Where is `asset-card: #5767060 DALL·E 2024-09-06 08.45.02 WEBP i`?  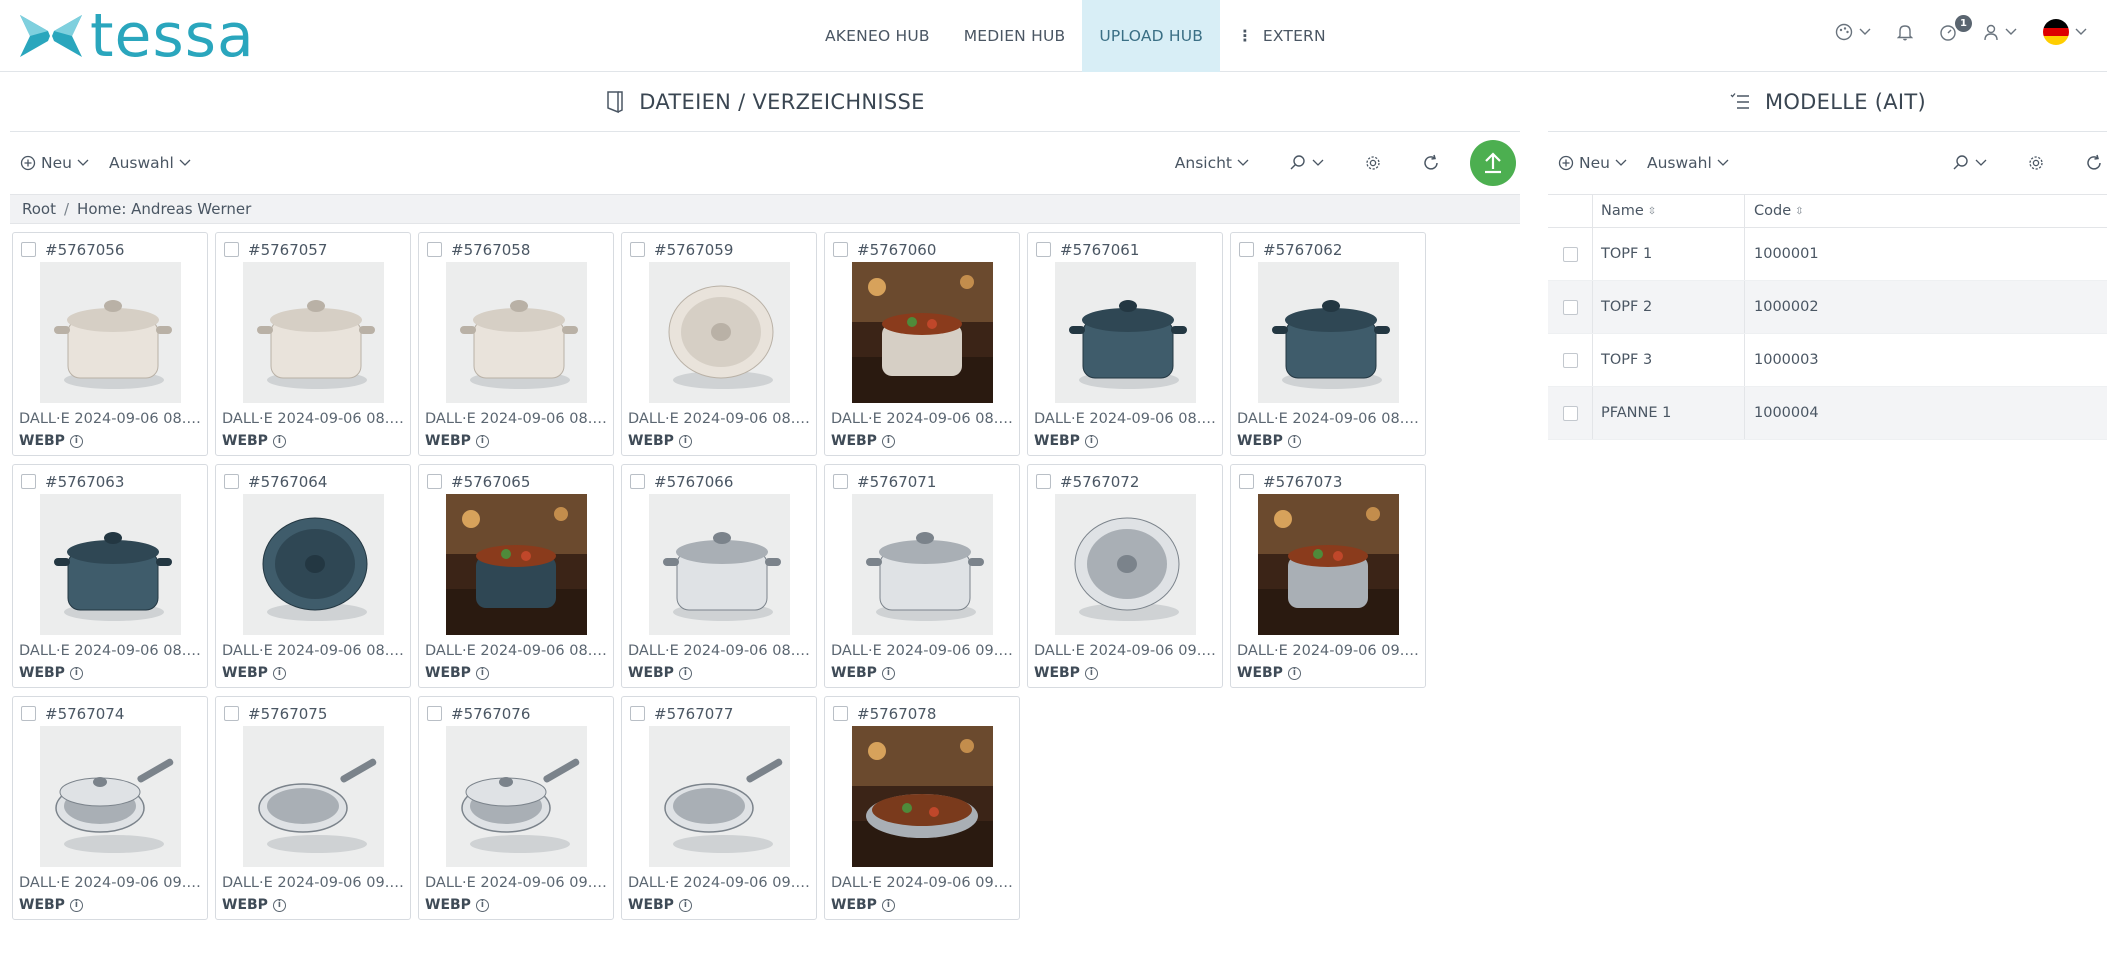
asset-card: #5767060 DALL·E 2024-09-06 08.45.02 WEBP i is located at coordinates (922, 344).